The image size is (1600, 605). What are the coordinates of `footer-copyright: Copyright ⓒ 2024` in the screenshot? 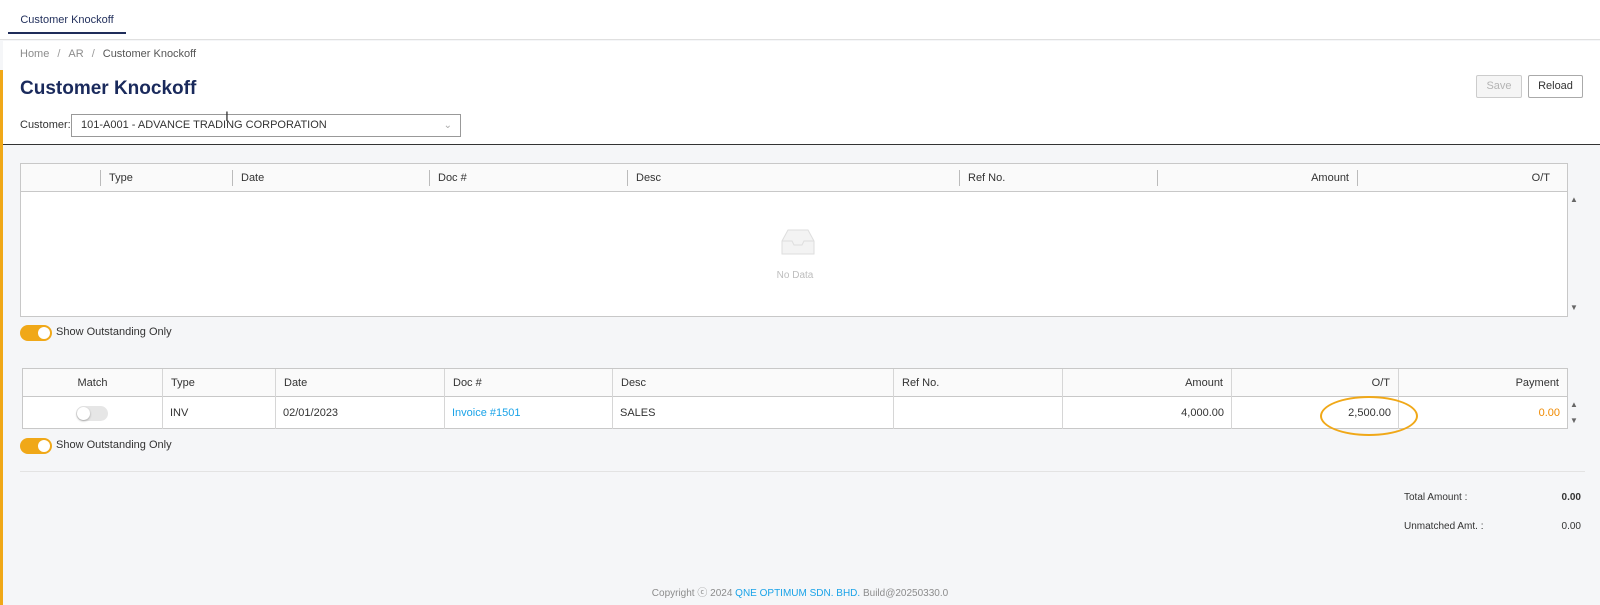 It's located at (692, 593).